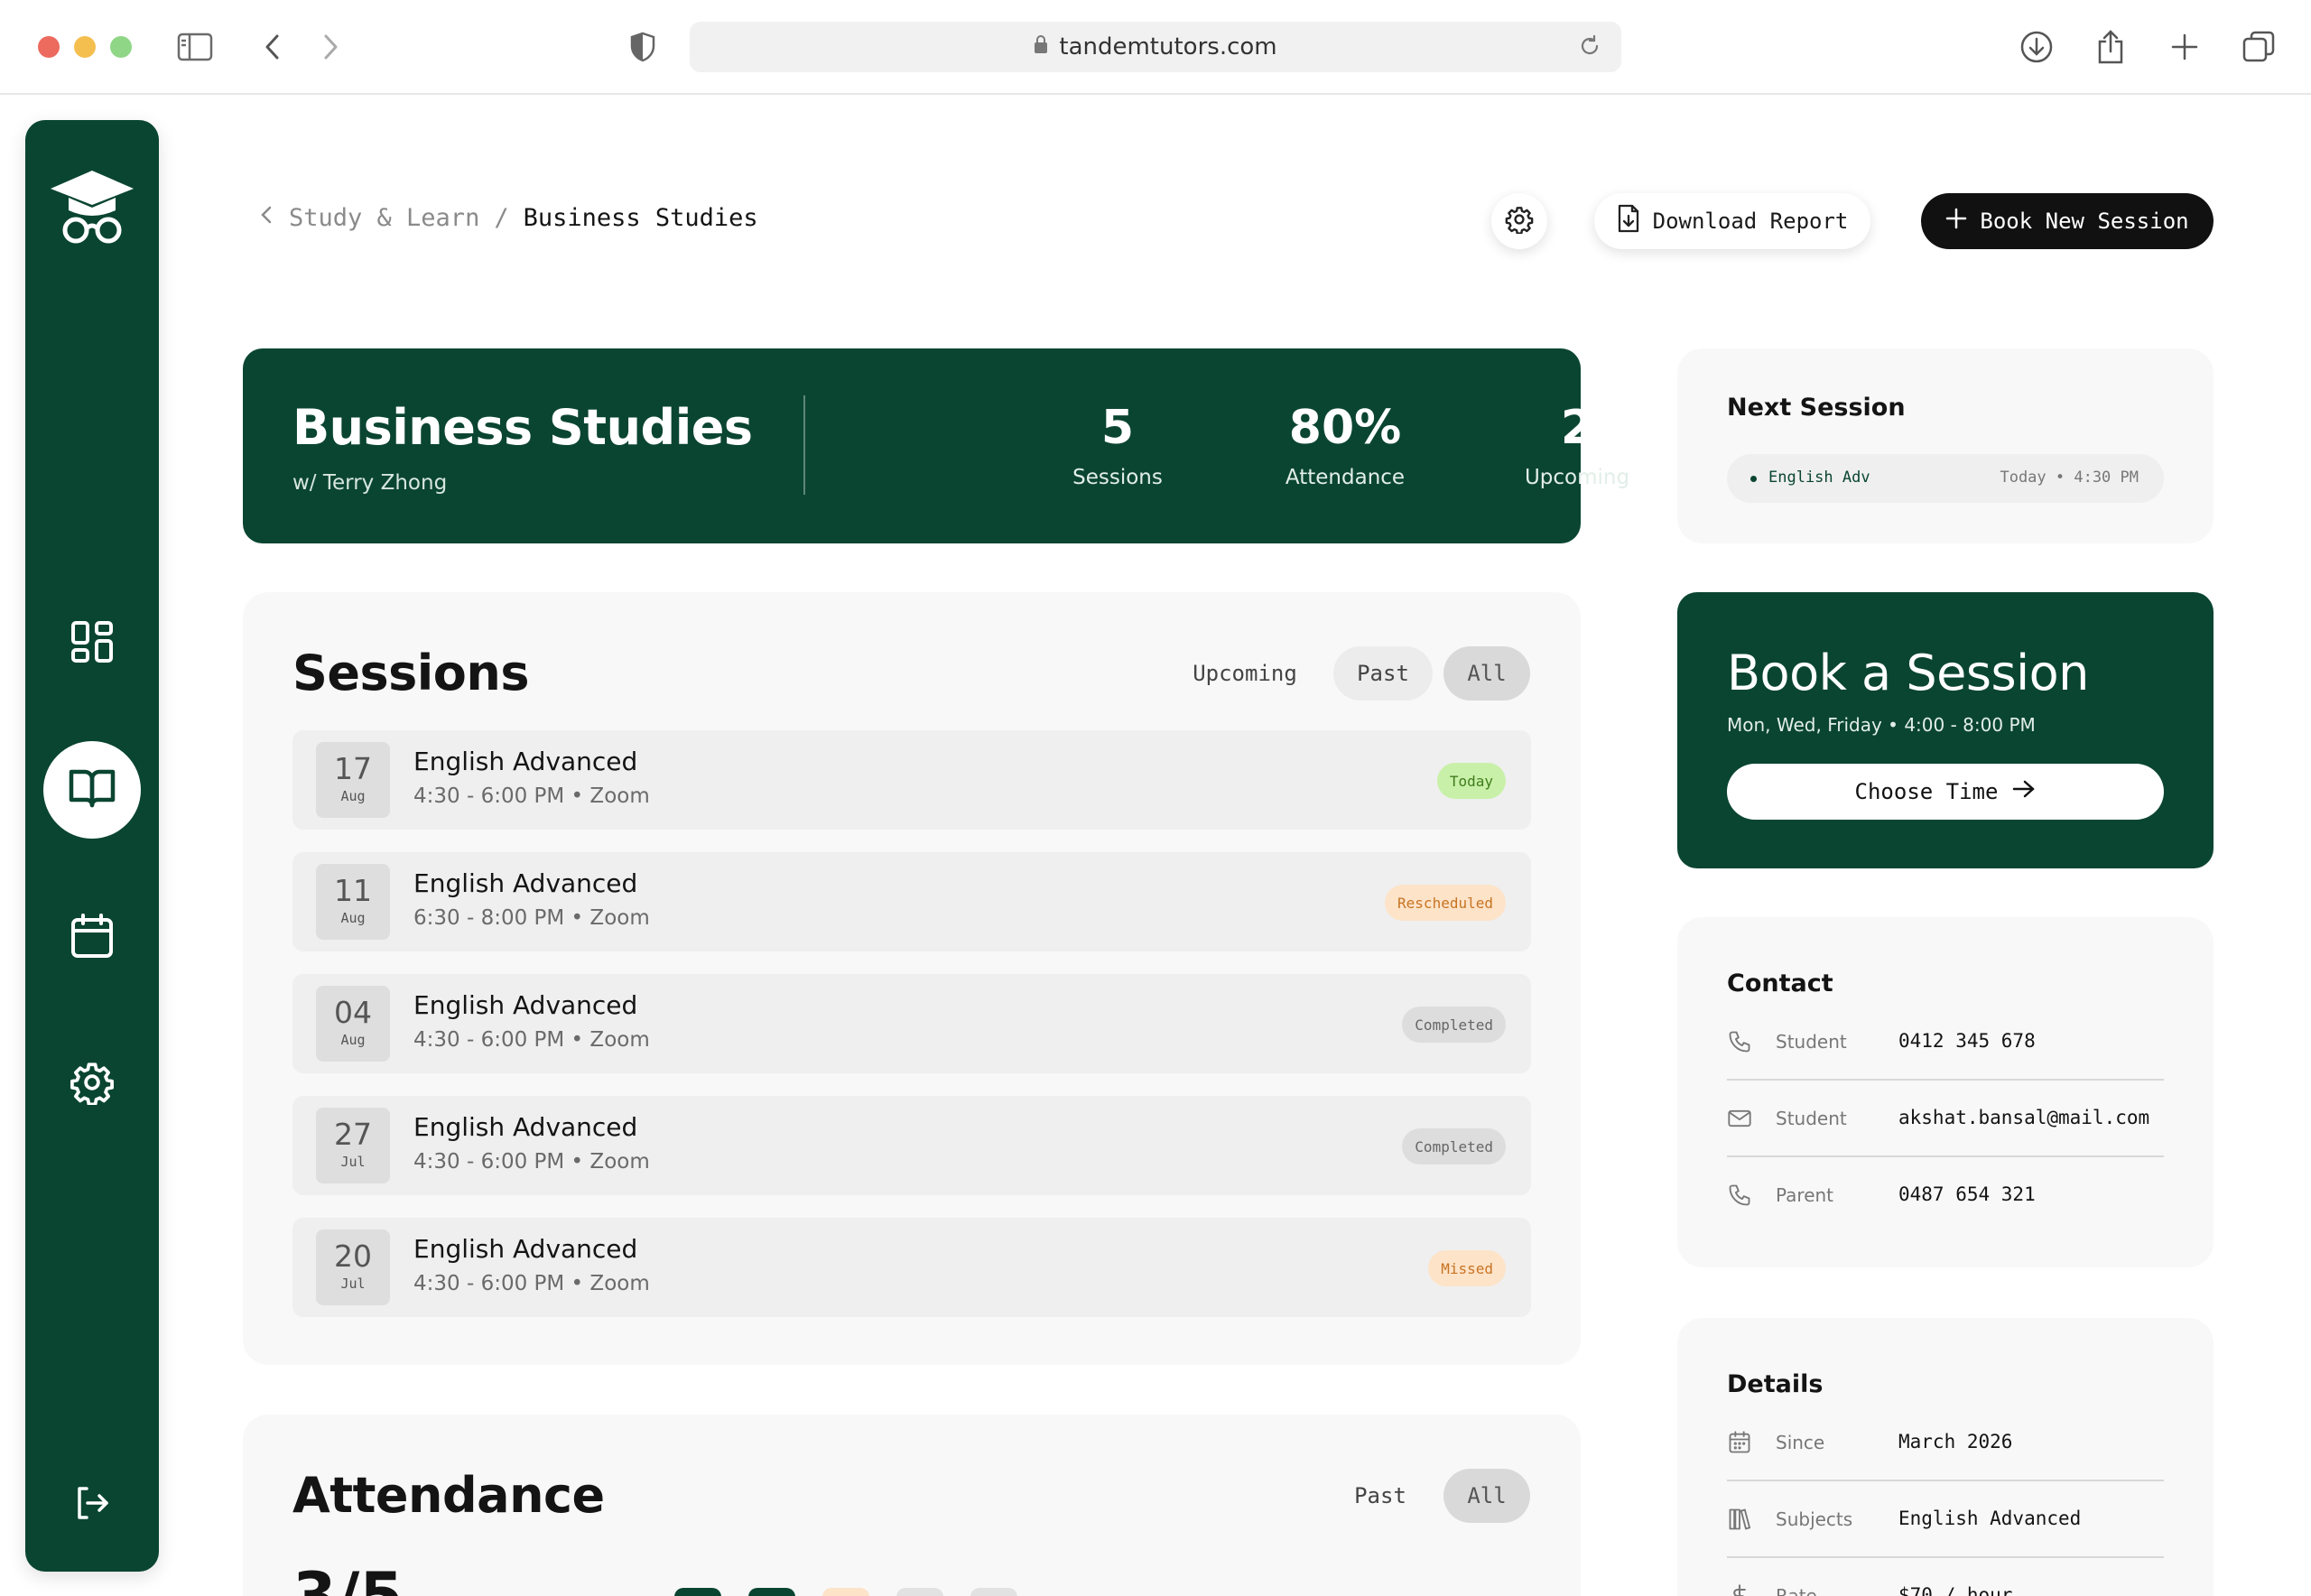  Describe the element at coordinates (1750, 221) in the screenshot. I see `download-report-label: Download Report` at that location.